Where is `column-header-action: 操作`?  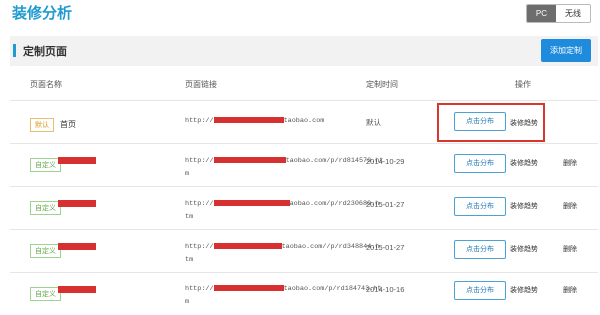
column-header-action: 操作 is located at coordinates (523, 84).